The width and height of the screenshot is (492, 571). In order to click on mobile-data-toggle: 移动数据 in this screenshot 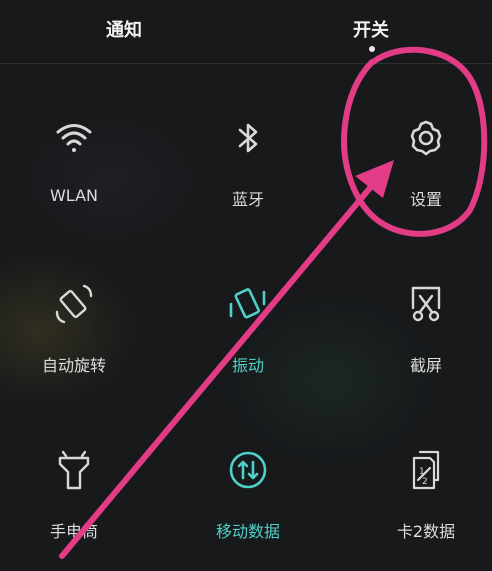, I will do `click(248, 508)`.